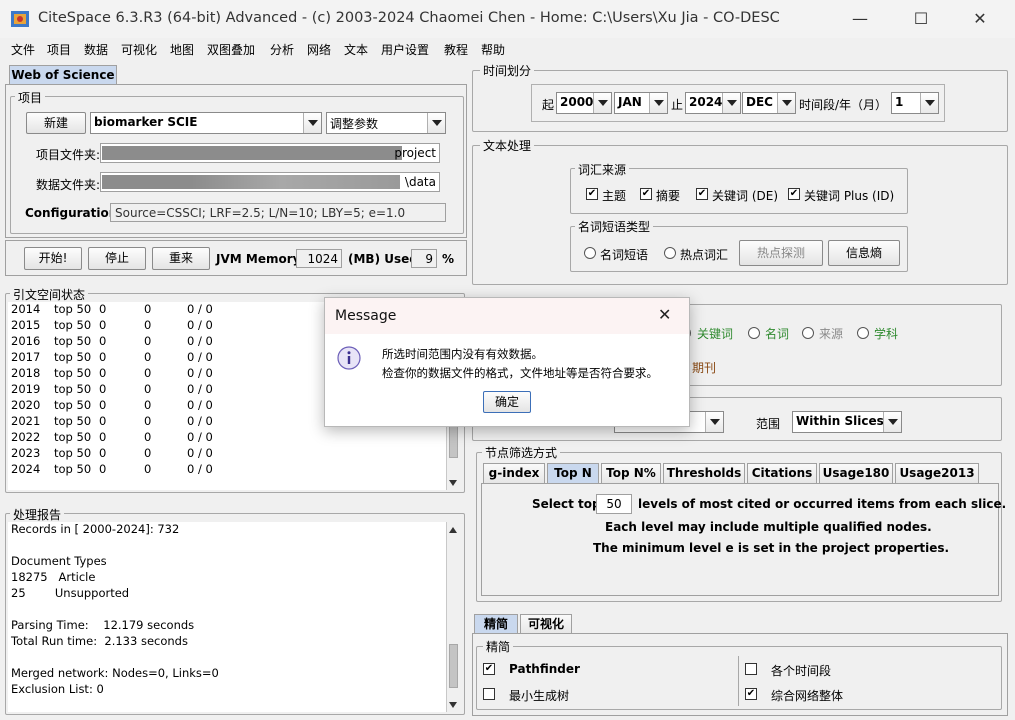 Image resolution: width=1015 pixels, height=720 pixels. What do you see at coordinates (781, 253) in the screenshot?
I see `burst-detection-button: 热点探测` at bounding box center [781, 253].